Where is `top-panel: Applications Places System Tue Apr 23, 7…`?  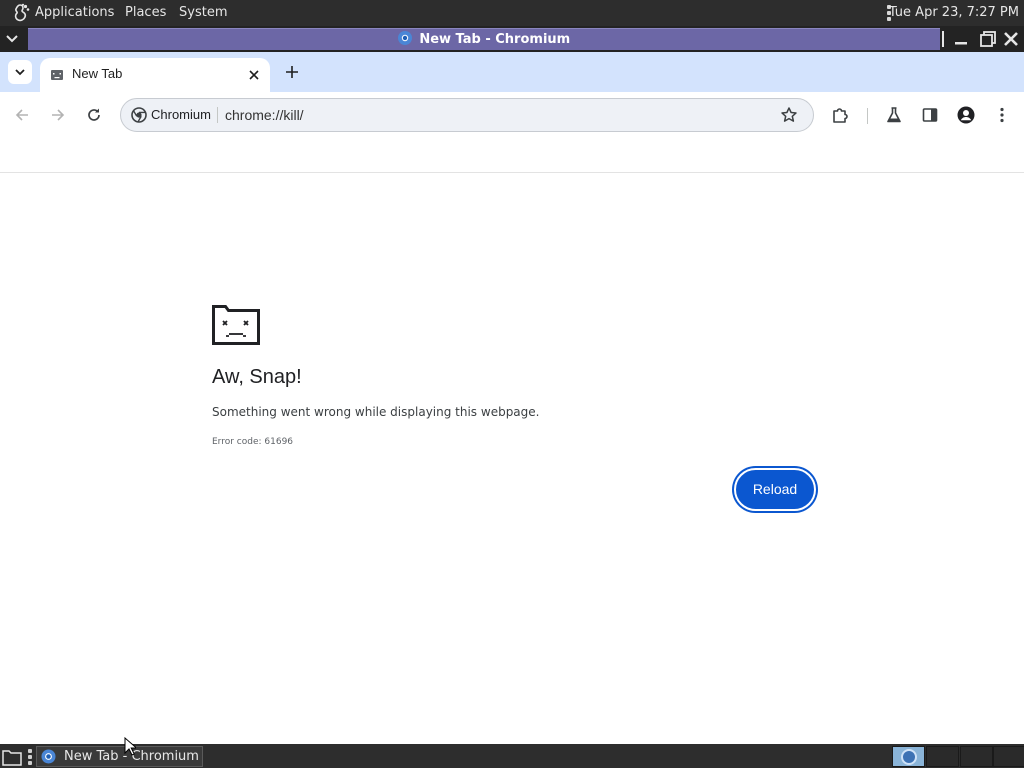
top-panel: Applications Places System Tue Apr 23, 7… is located at coordinates (512, 13).